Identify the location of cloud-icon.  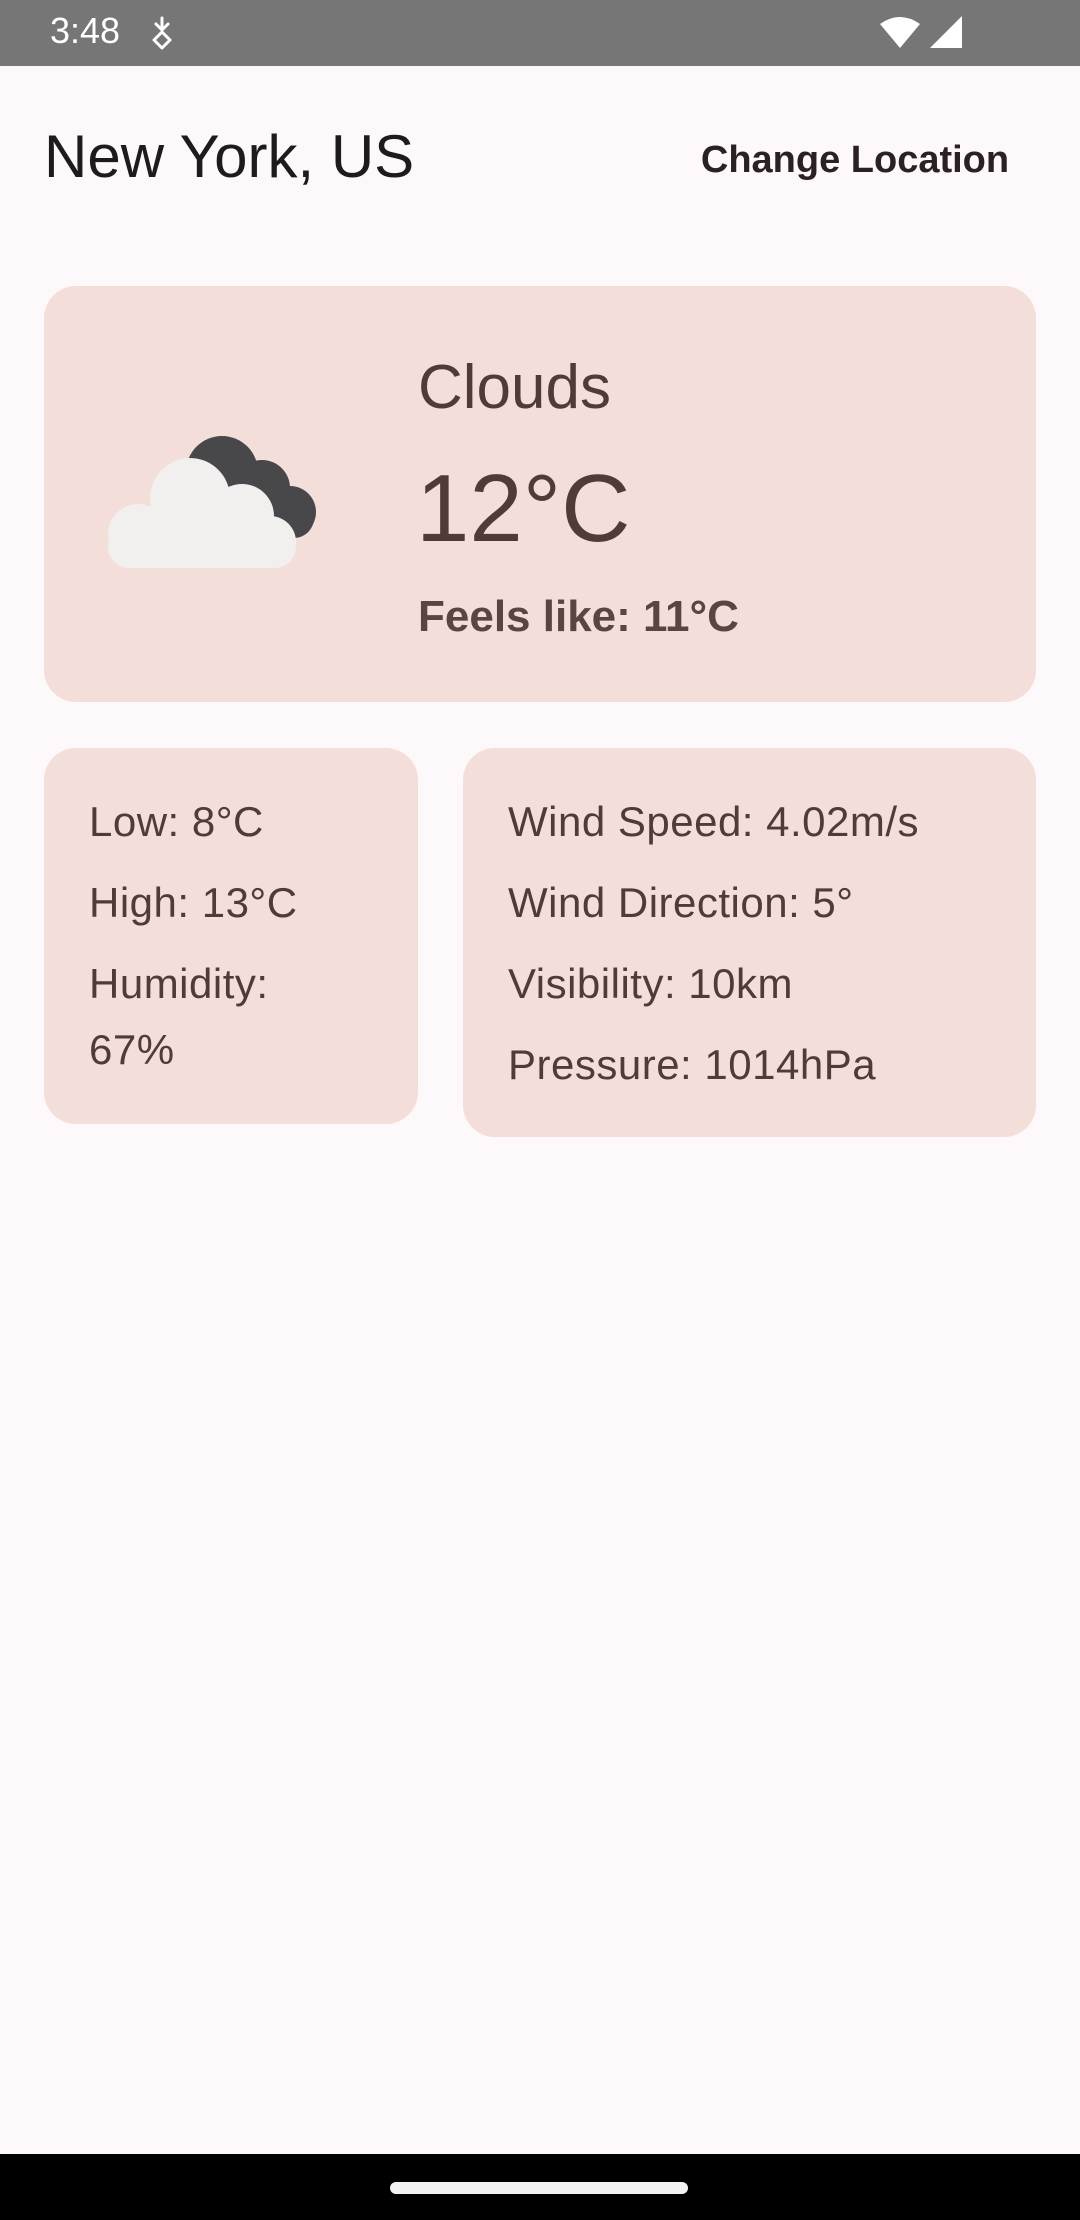
(212, 502).